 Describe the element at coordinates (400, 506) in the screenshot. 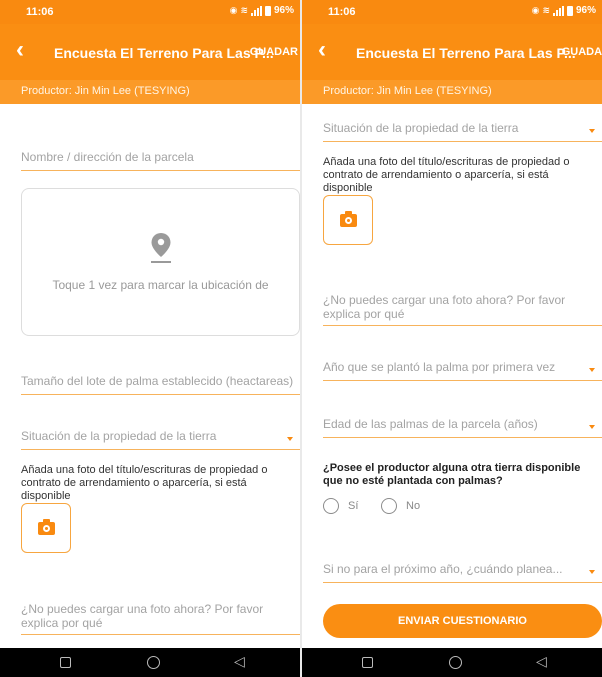

I see `no-radio: No` at that location.